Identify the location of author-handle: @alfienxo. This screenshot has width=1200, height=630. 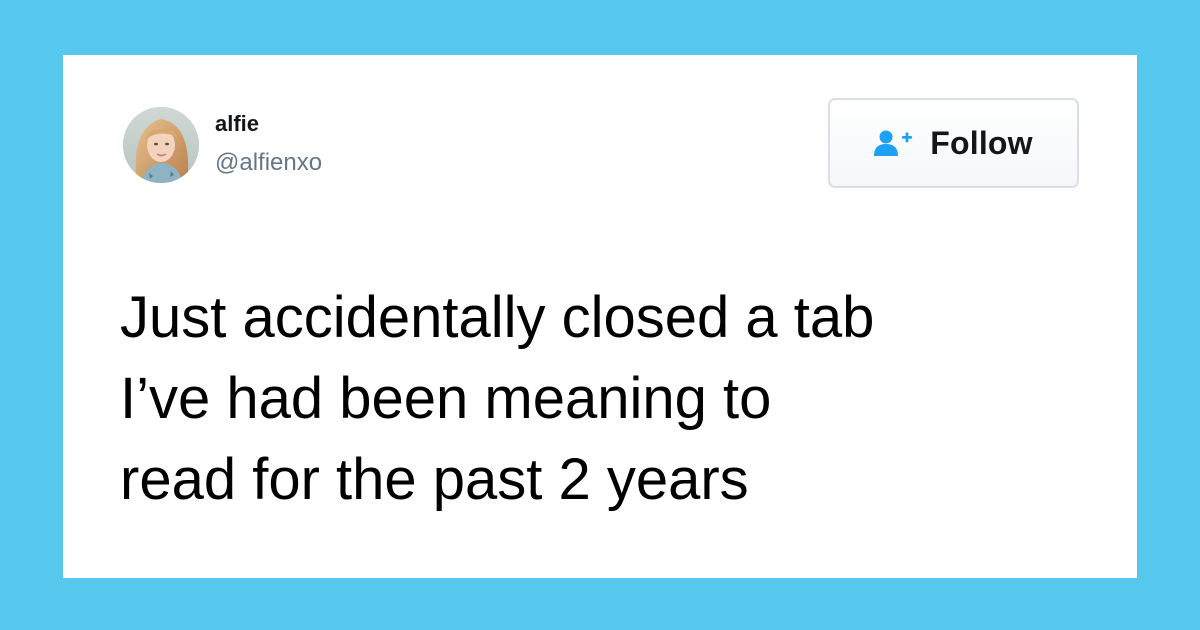
(268, 163).